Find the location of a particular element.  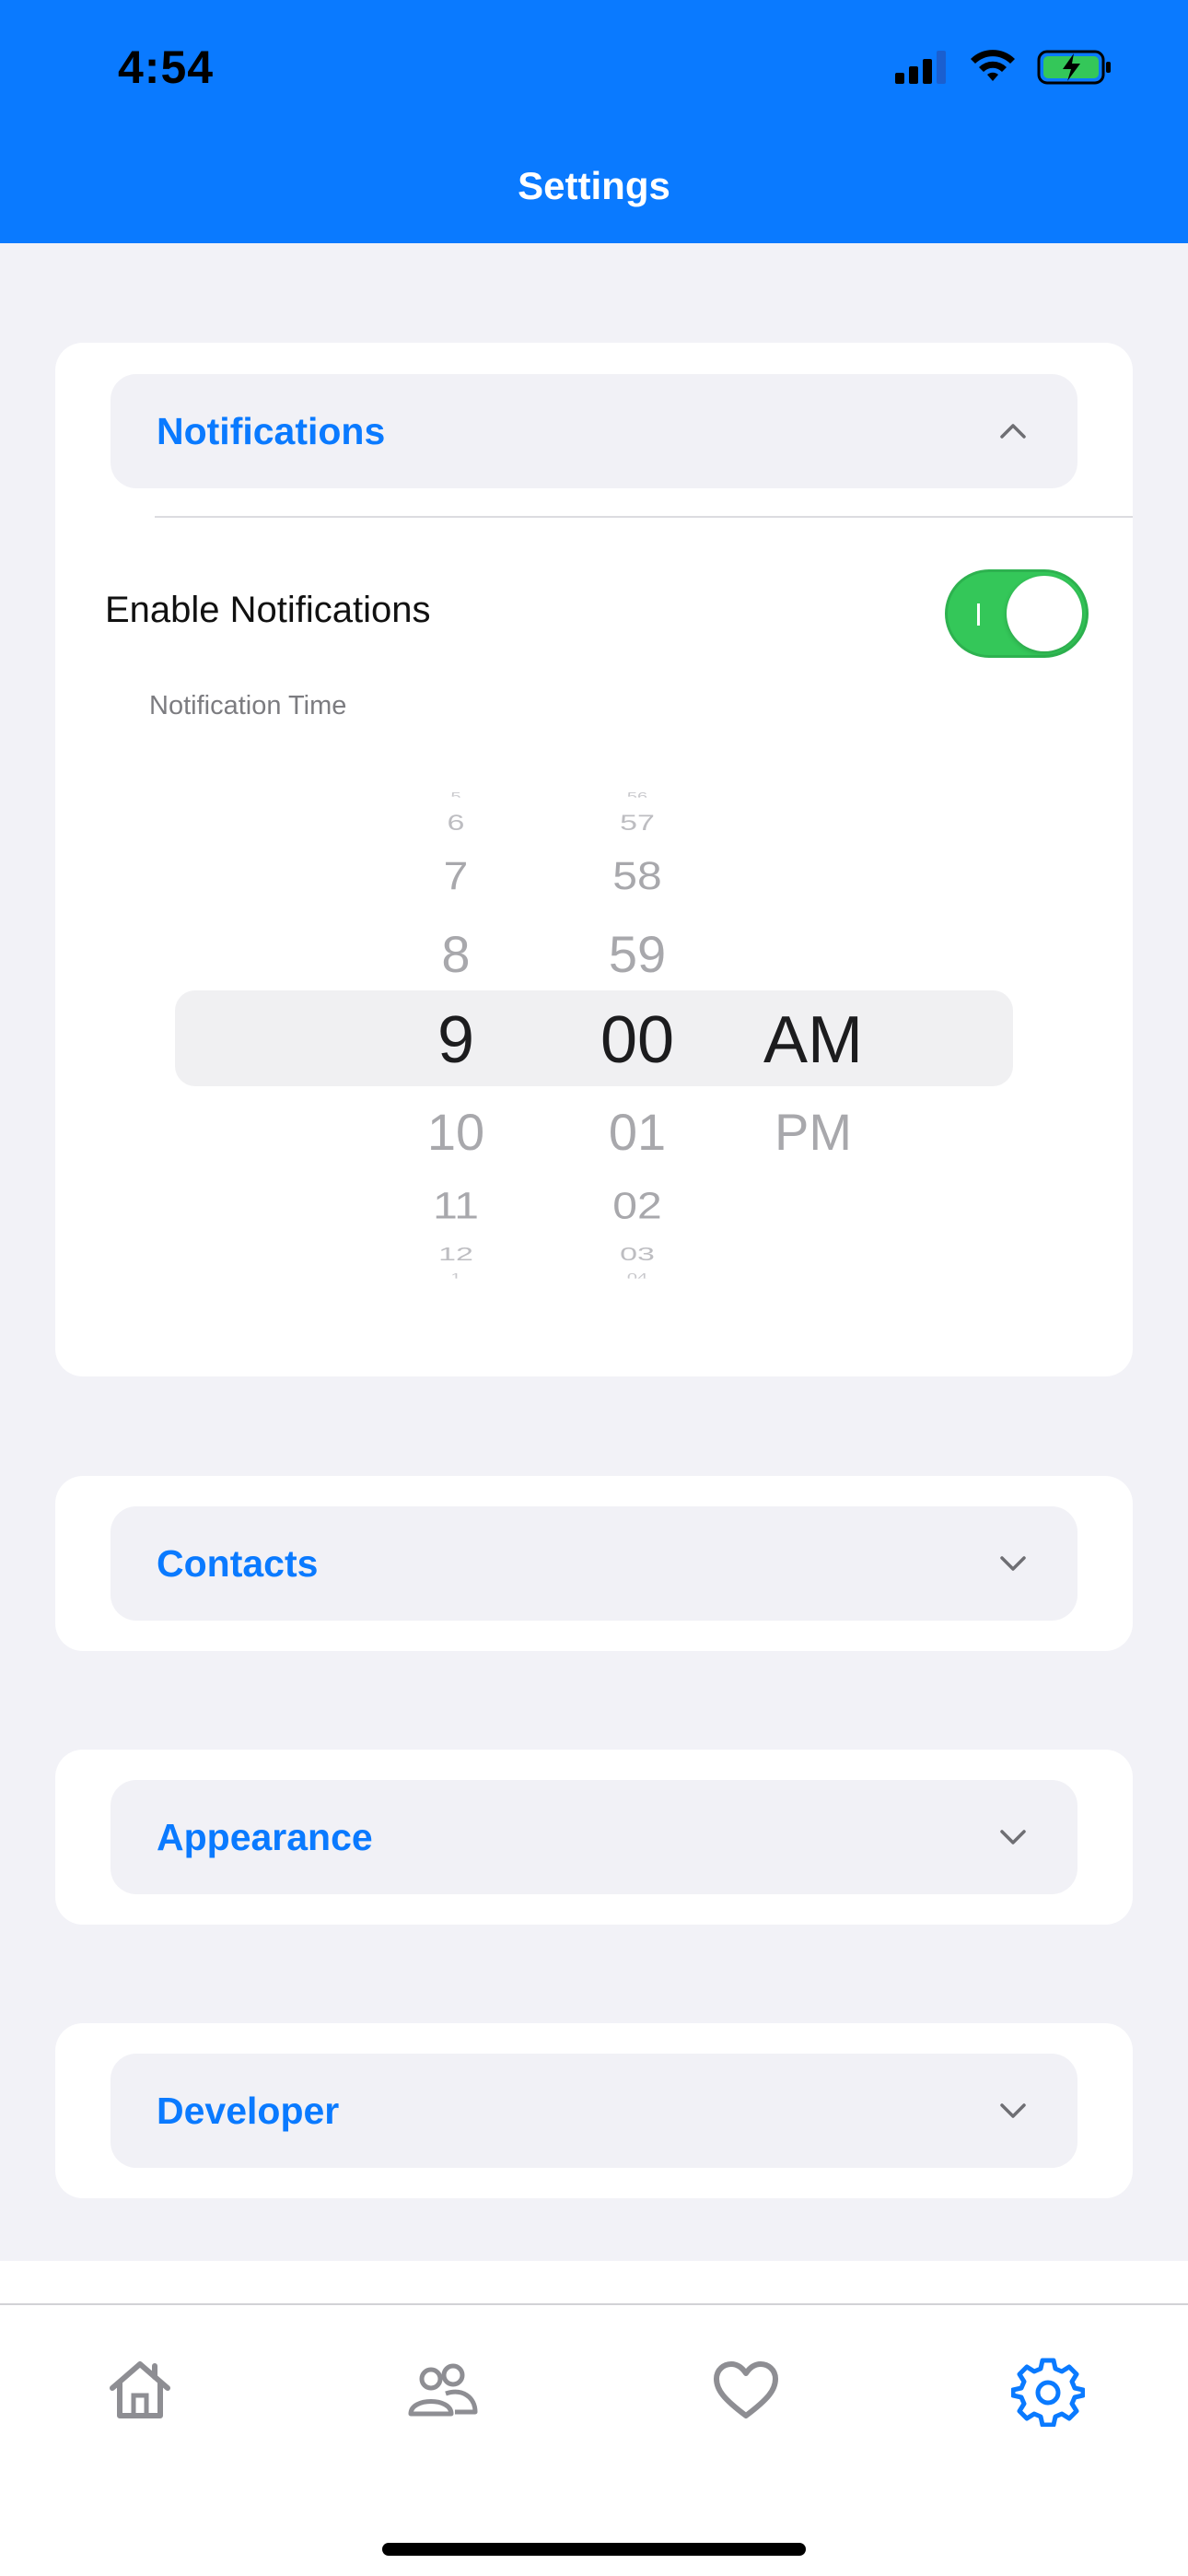

tab-contacts is located at coordinates (442, 2390).